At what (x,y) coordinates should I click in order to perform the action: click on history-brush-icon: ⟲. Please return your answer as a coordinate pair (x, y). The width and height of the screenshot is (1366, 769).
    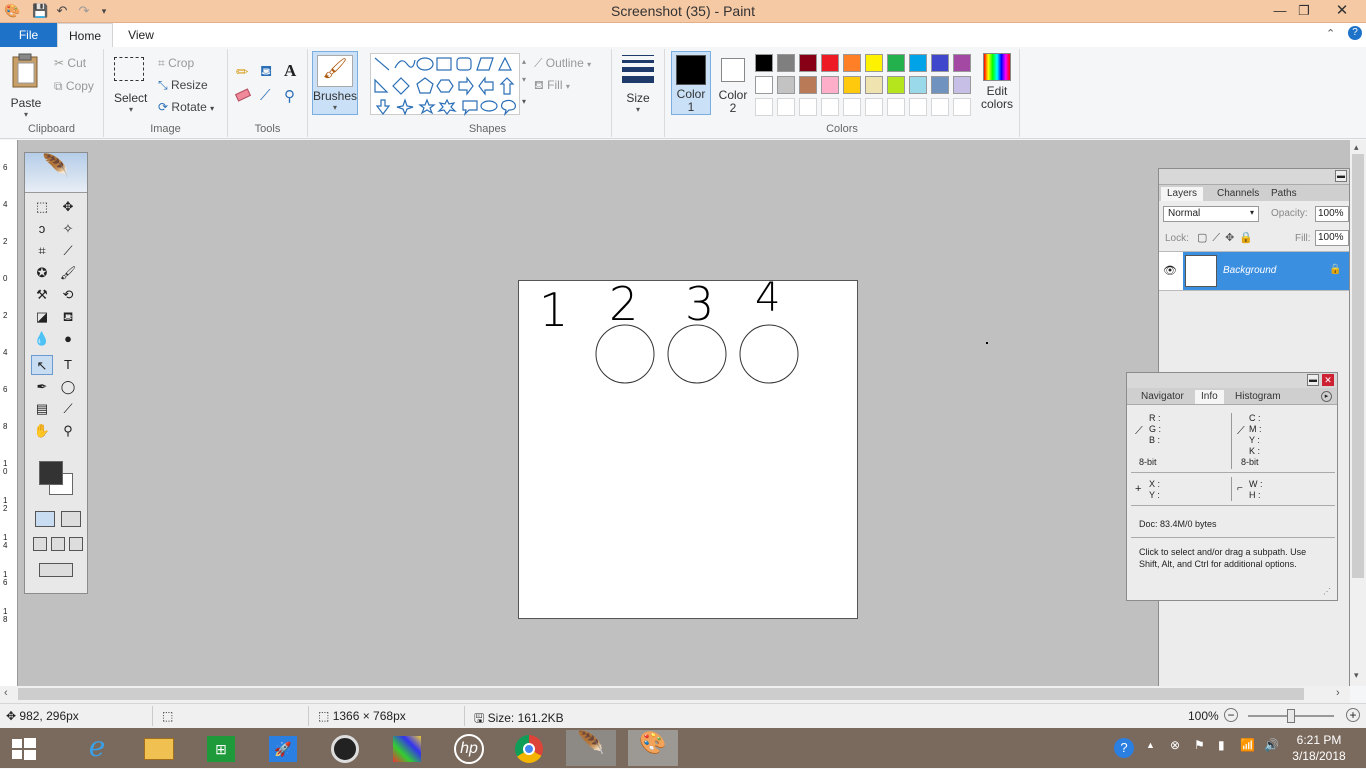
    Looking at the image, I should click on (68, 295).